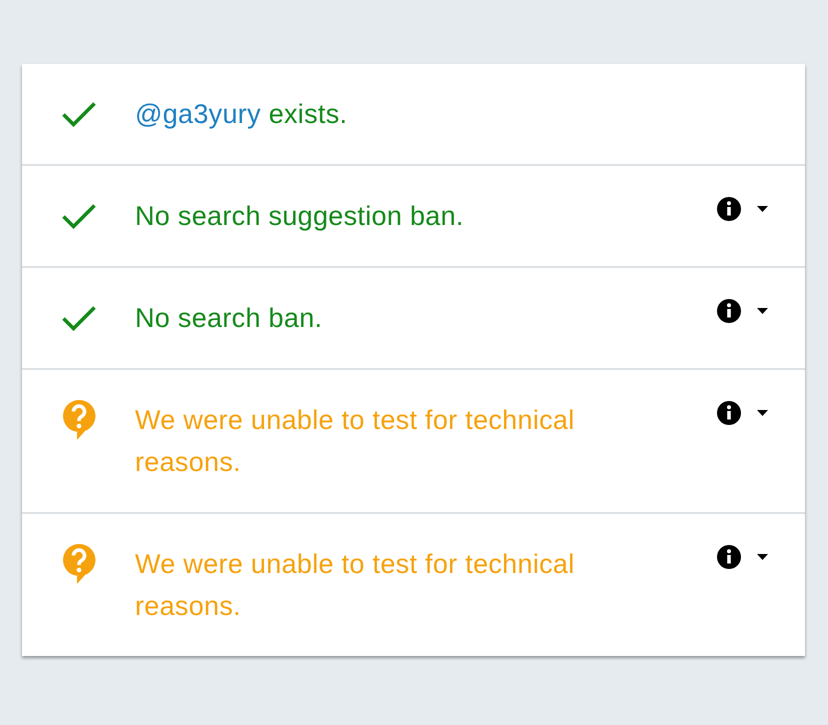  Describe the element at coordinates (198, 114) in the screenshot. I see `username-link: @ga3yury` at that location.